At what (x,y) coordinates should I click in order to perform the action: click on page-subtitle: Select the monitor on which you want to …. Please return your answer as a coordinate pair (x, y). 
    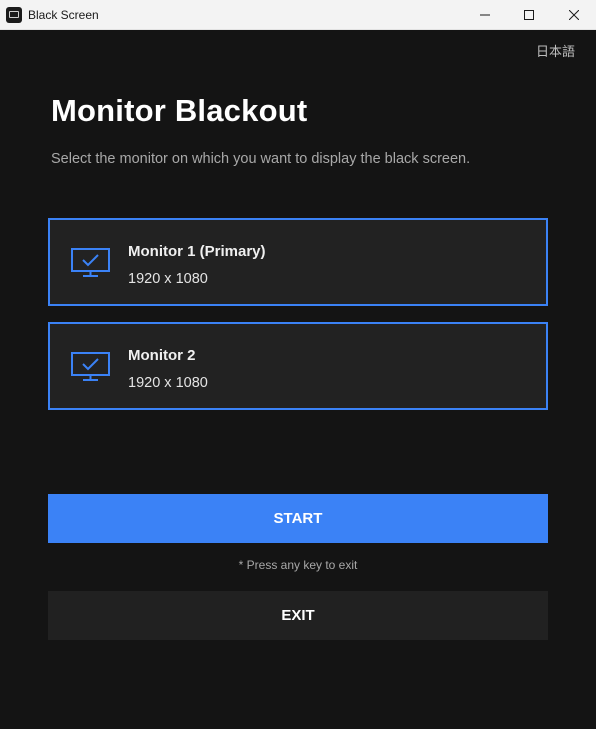
    Looking at the image, I should click on (261, 159).